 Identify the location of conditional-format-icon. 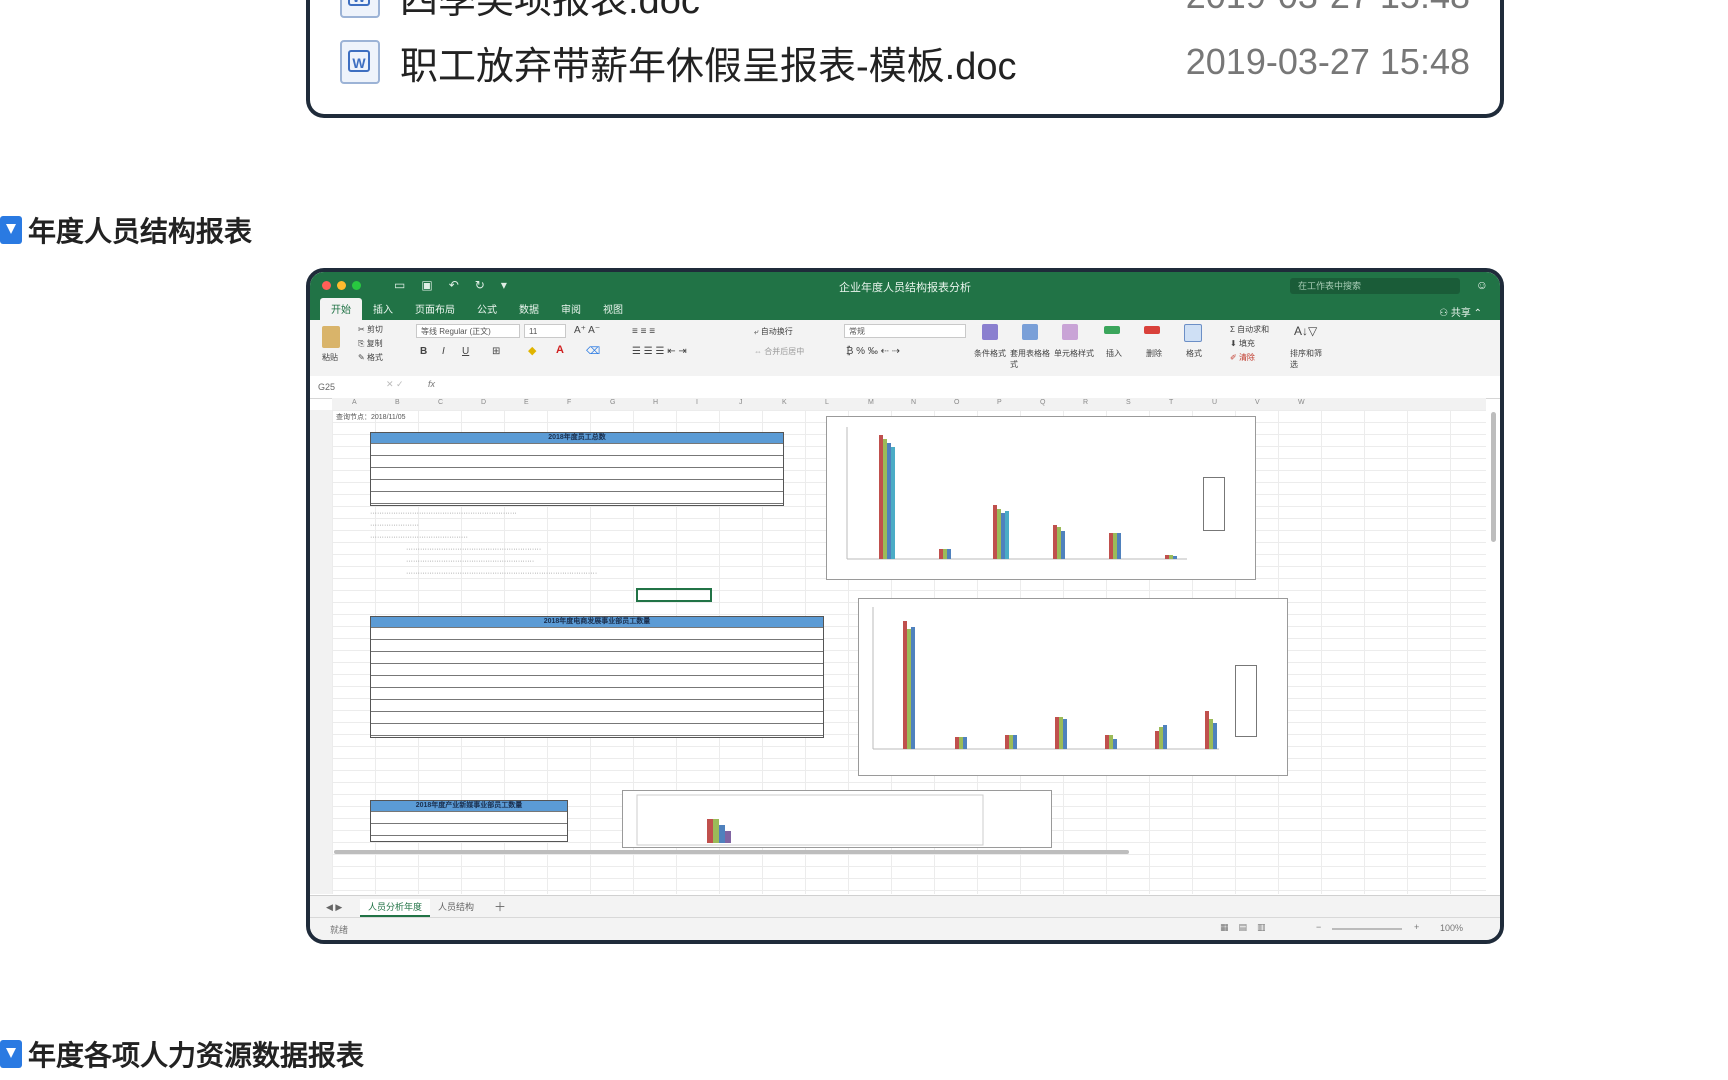
(990, 332).